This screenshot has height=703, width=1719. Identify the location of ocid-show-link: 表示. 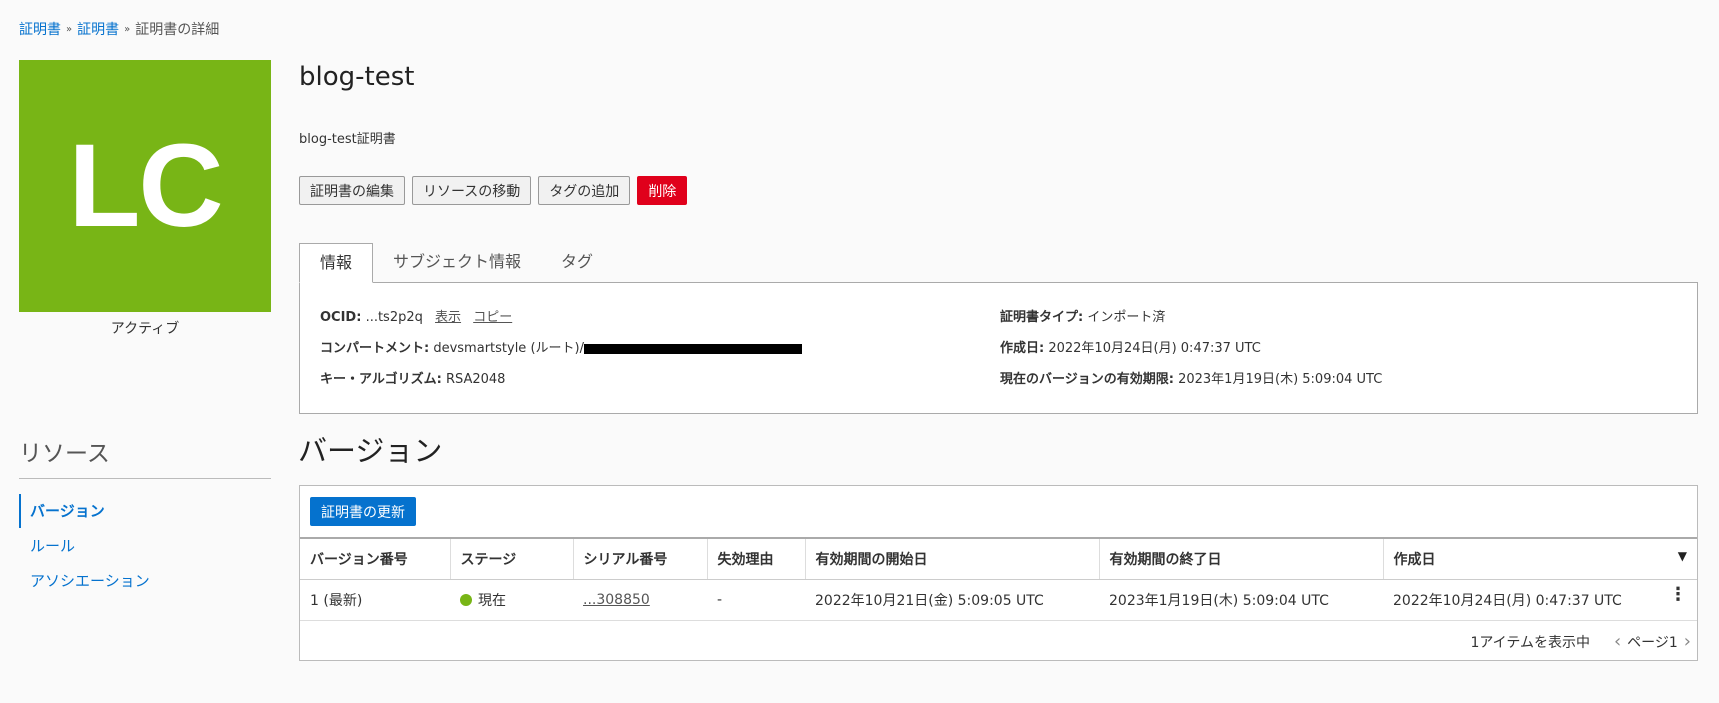
(448, 317).